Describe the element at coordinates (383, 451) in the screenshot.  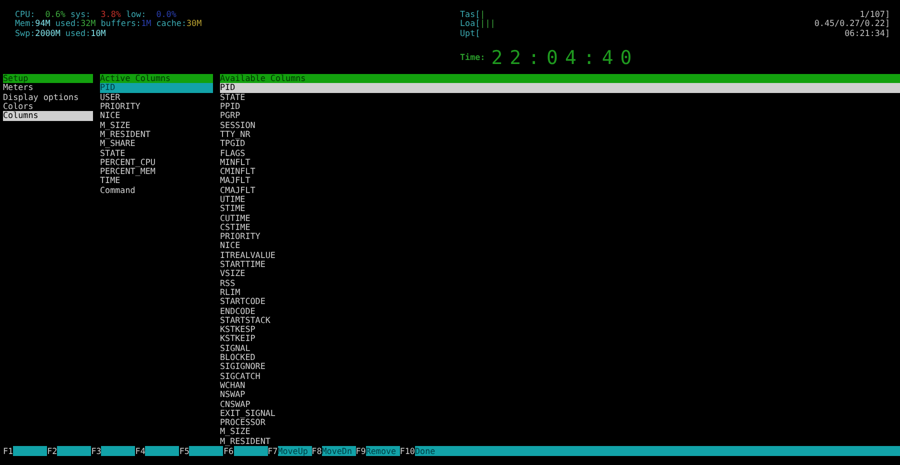
I see `function-button: Remove` at that location.